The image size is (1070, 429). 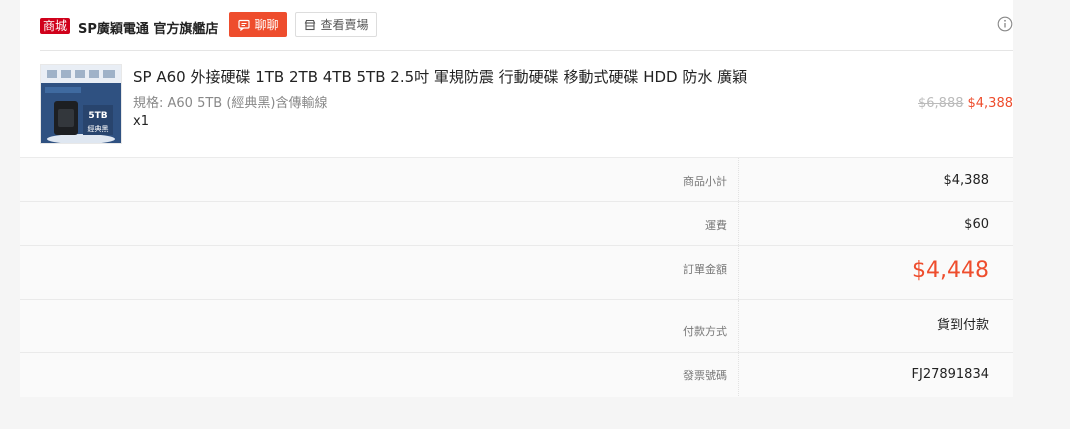 What do you see at coordinates (148, 27) in the screenshot?
I see `shop-name: SP廣穎電通 官方旗艦店` at bounding box center [148, 27].